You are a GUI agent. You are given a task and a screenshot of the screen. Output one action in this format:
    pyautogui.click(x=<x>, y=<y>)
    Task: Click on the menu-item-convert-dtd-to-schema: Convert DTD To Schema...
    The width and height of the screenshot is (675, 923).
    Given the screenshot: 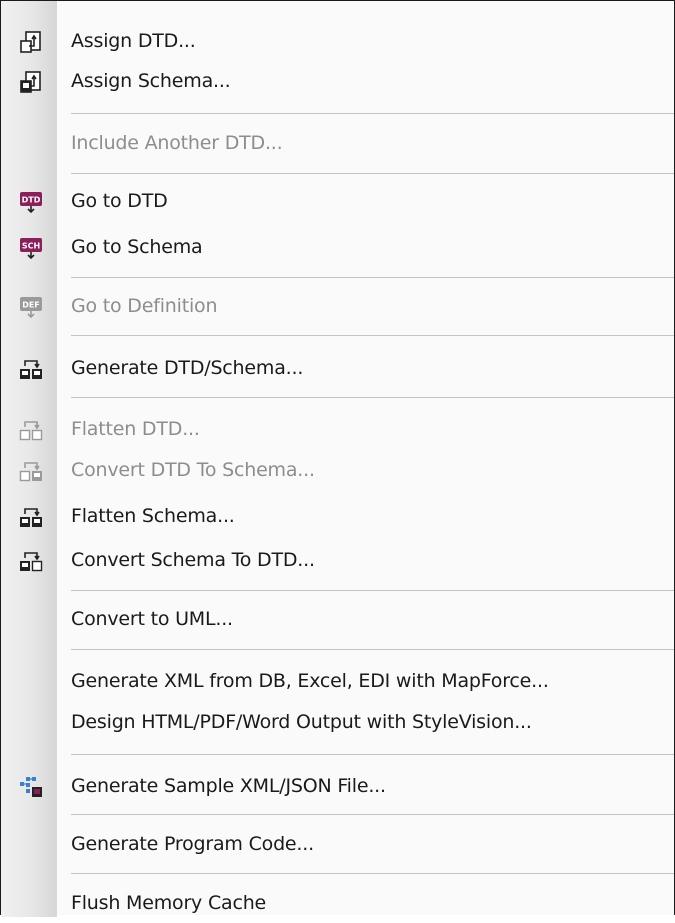 What is the action you would take?
    pyautogui.click(x=337, y=470)
    